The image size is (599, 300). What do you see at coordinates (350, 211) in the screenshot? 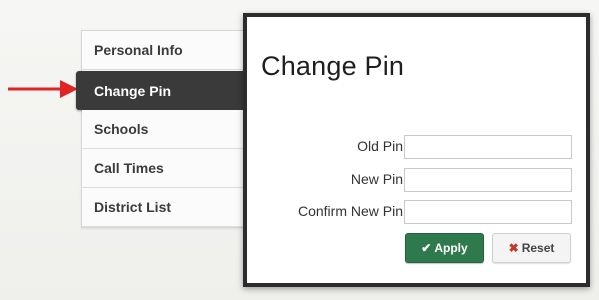
I see `confirm-new-pin-label: Confirm New Pin` at bounding box center [350, 211].